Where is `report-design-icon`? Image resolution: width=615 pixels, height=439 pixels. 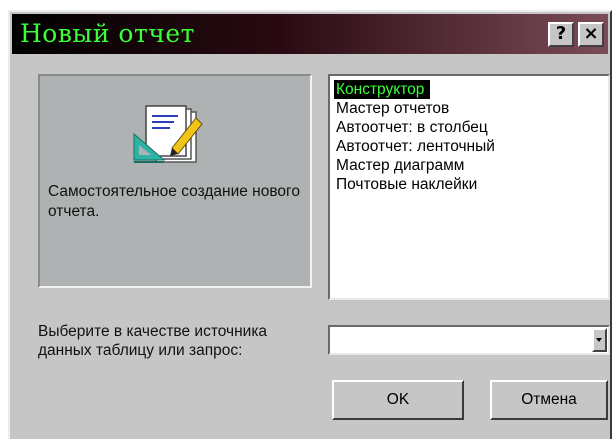 report-design-icon is located at coordinates (168, 134).